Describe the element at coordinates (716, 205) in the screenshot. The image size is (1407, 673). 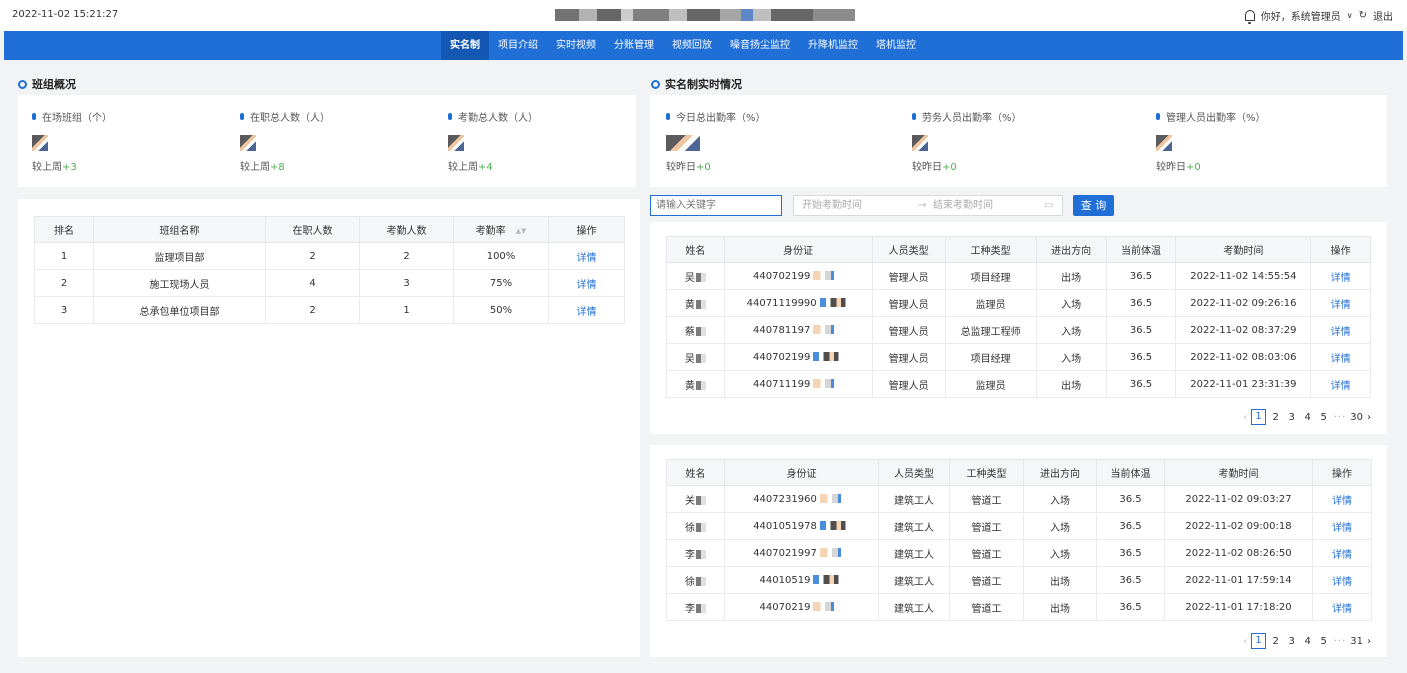
I see `keyword-search-input` at that location.